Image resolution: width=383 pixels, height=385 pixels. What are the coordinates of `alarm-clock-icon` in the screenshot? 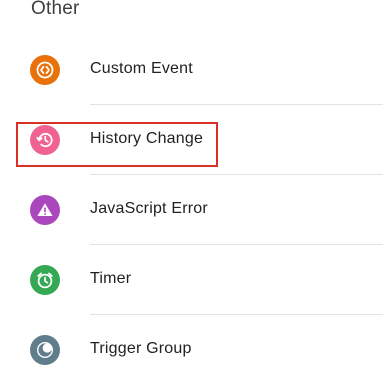 It's located at (45, 280).